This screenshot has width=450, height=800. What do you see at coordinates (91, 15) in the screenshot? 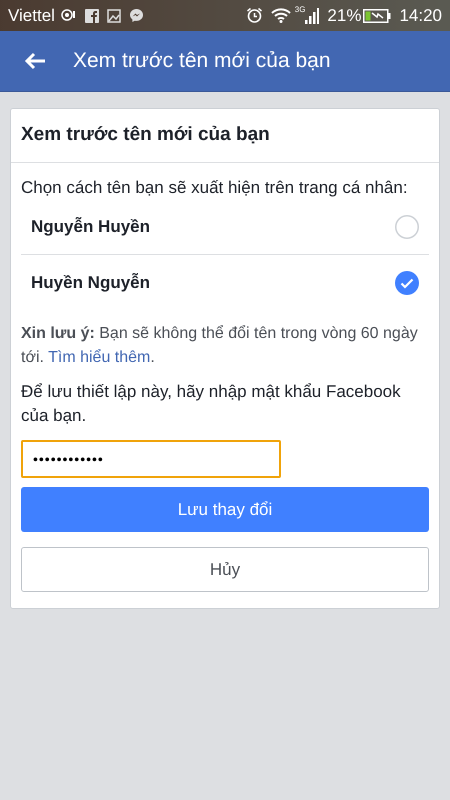
I see `facebook-icon` at bounding box center [91, 15].